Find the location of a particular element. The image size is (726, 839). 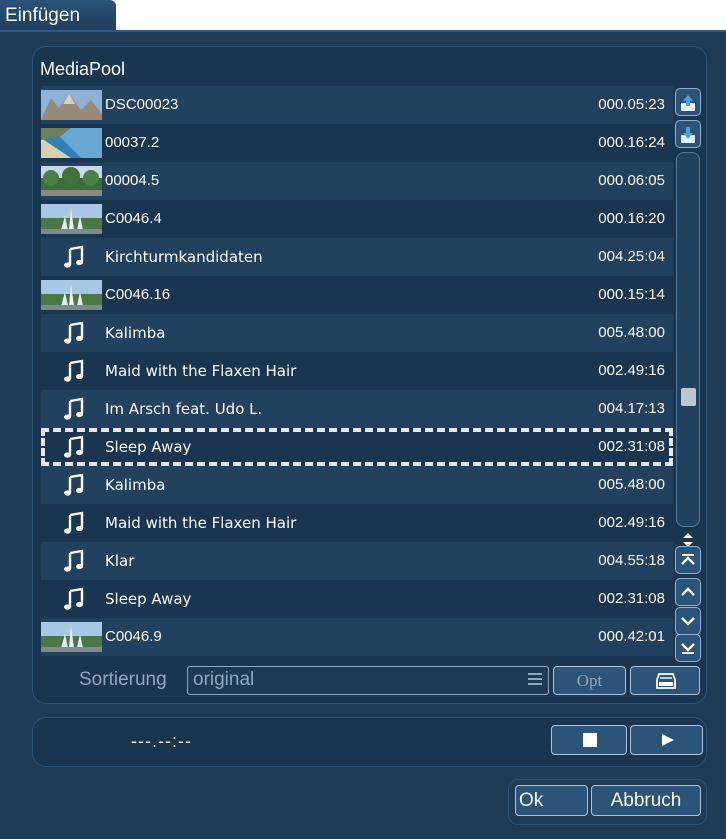

mediapool-title: MediaPool is located at coordinates (83, 69).